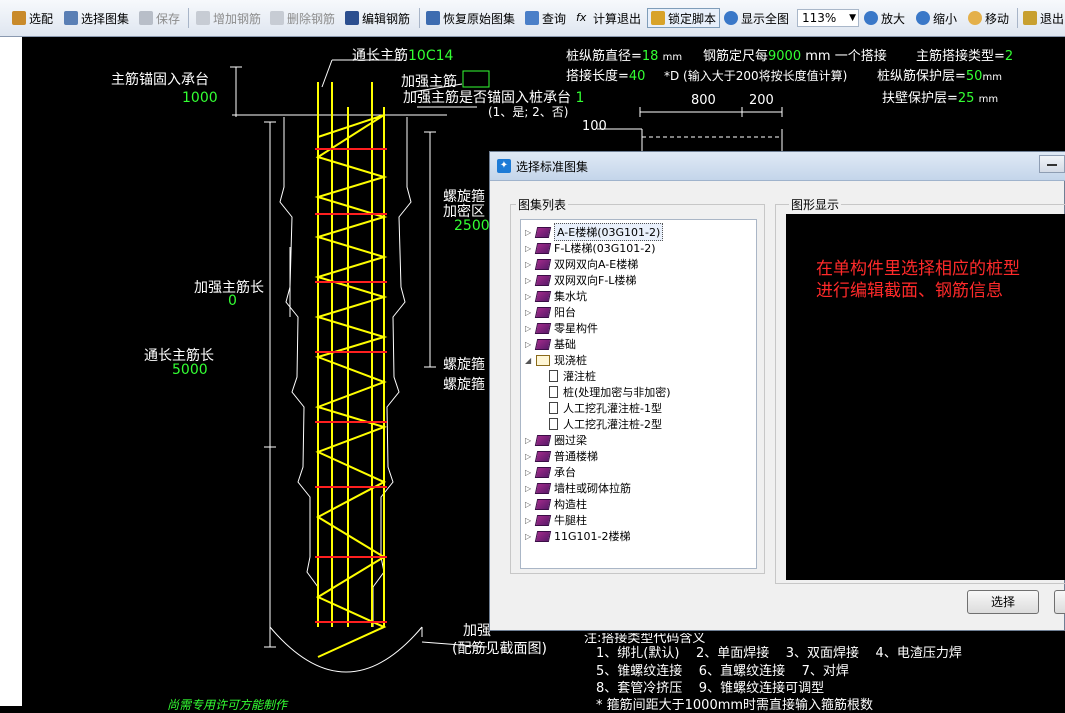 The image size is (1065, 713). What do you see at coordinates (580, 280) in the screenshot?
I see `tree-folder-item: ▷ 双网双向F-L楼梯` at bounding box center [580, 280].